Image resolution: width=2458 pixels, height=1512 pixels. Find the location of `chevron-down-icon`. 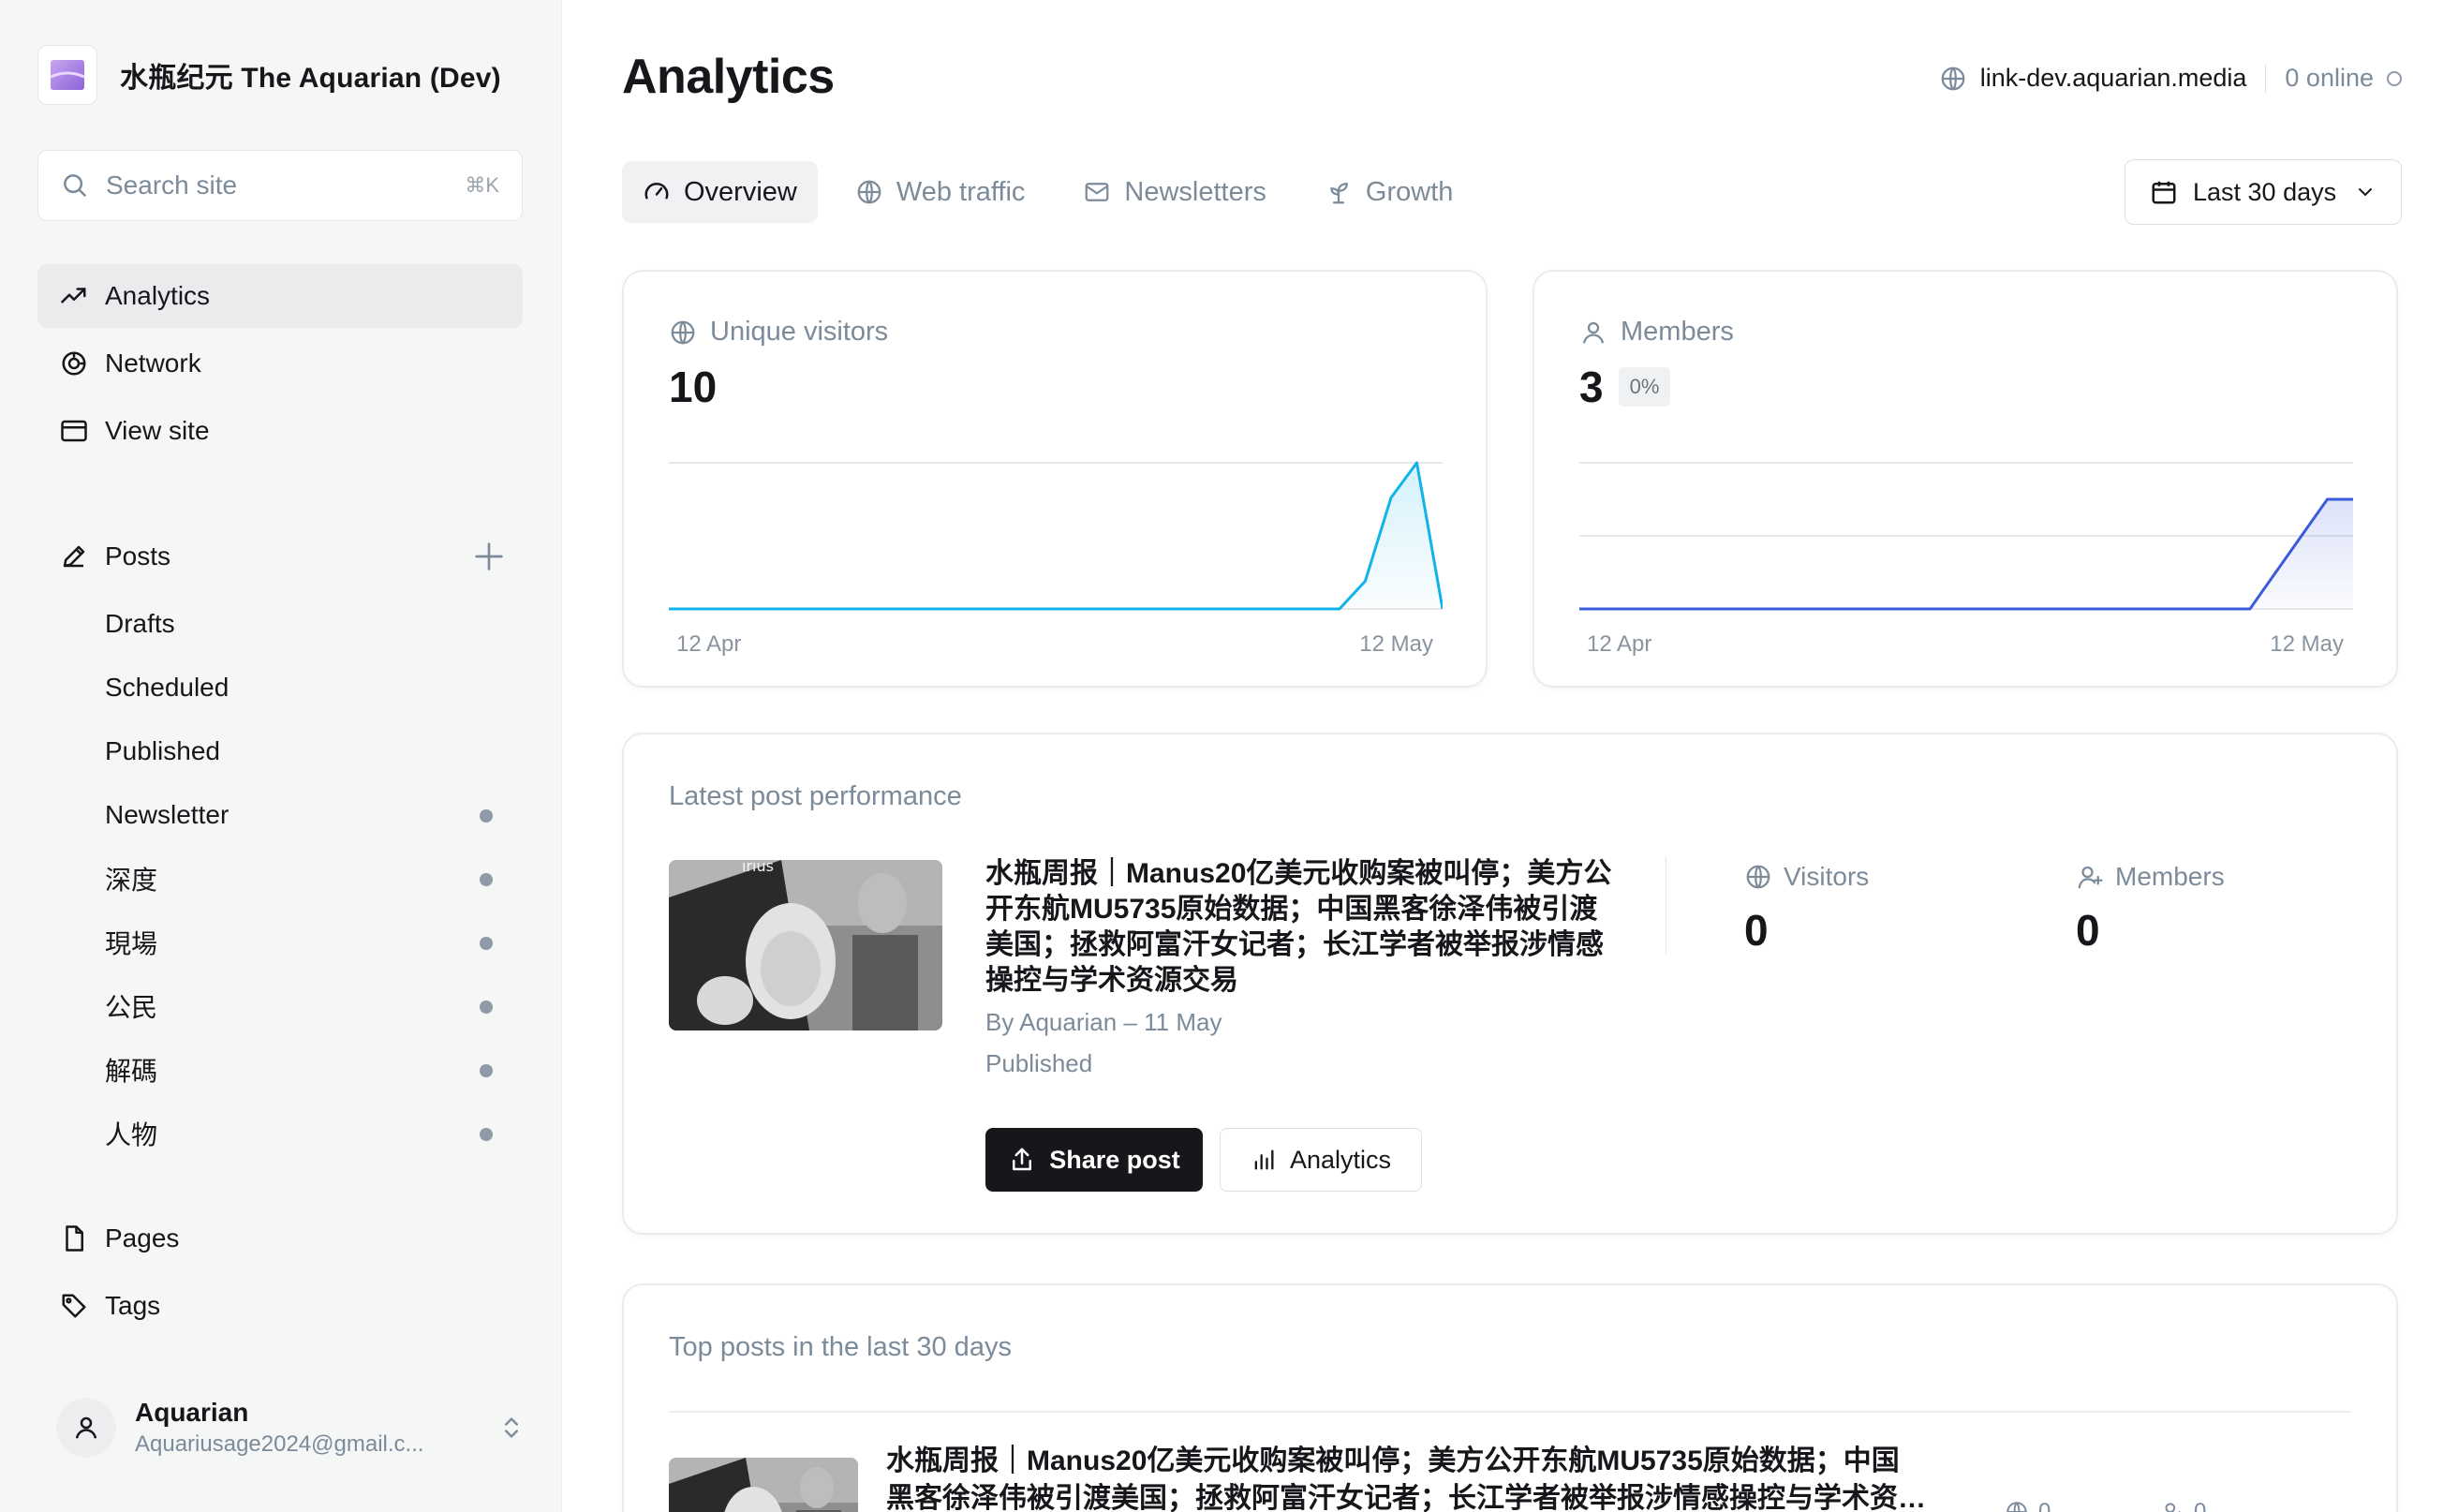

chevron-down-icon is located at coordinates (2365, 192).